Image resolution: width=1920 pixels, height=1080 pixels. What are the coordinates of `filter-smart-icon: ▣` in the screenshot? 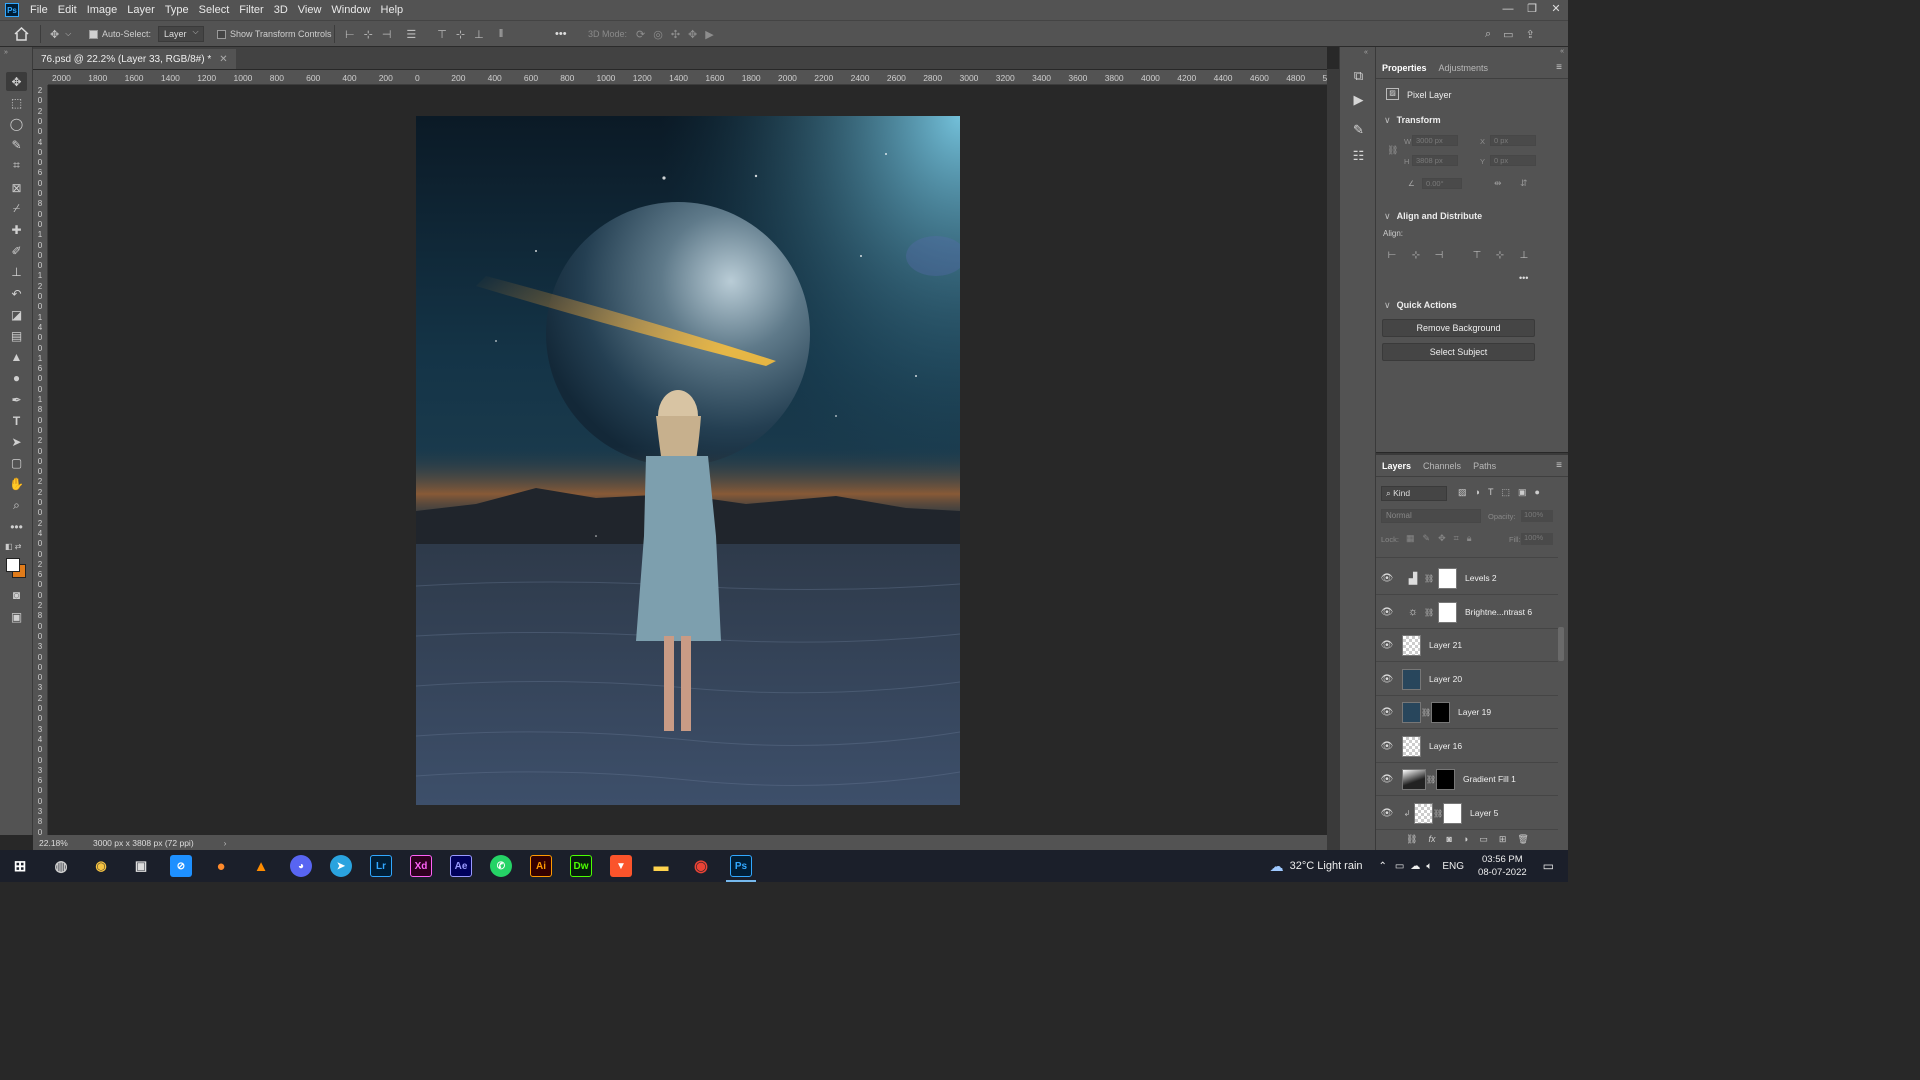 It's located at (1522, 492).